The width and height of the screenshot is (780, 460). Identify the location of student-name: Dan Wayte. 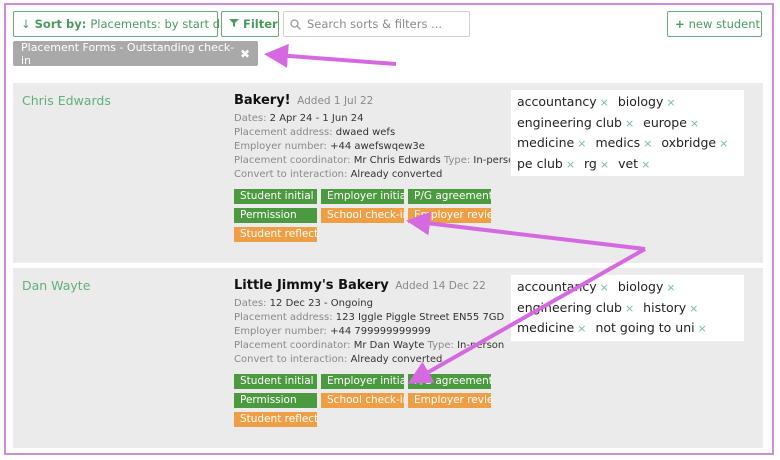
(56, 285).